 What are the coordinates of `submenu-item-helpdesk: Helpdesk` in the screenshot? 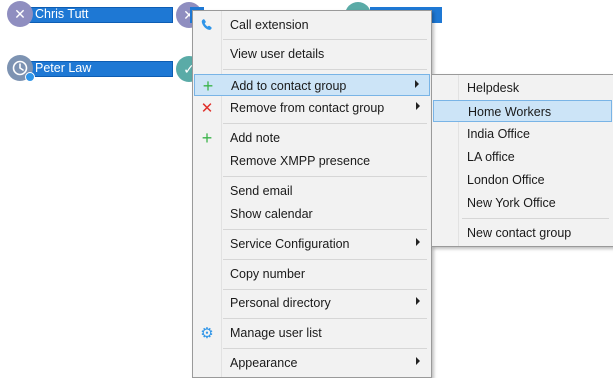 It's located at (522, 88).